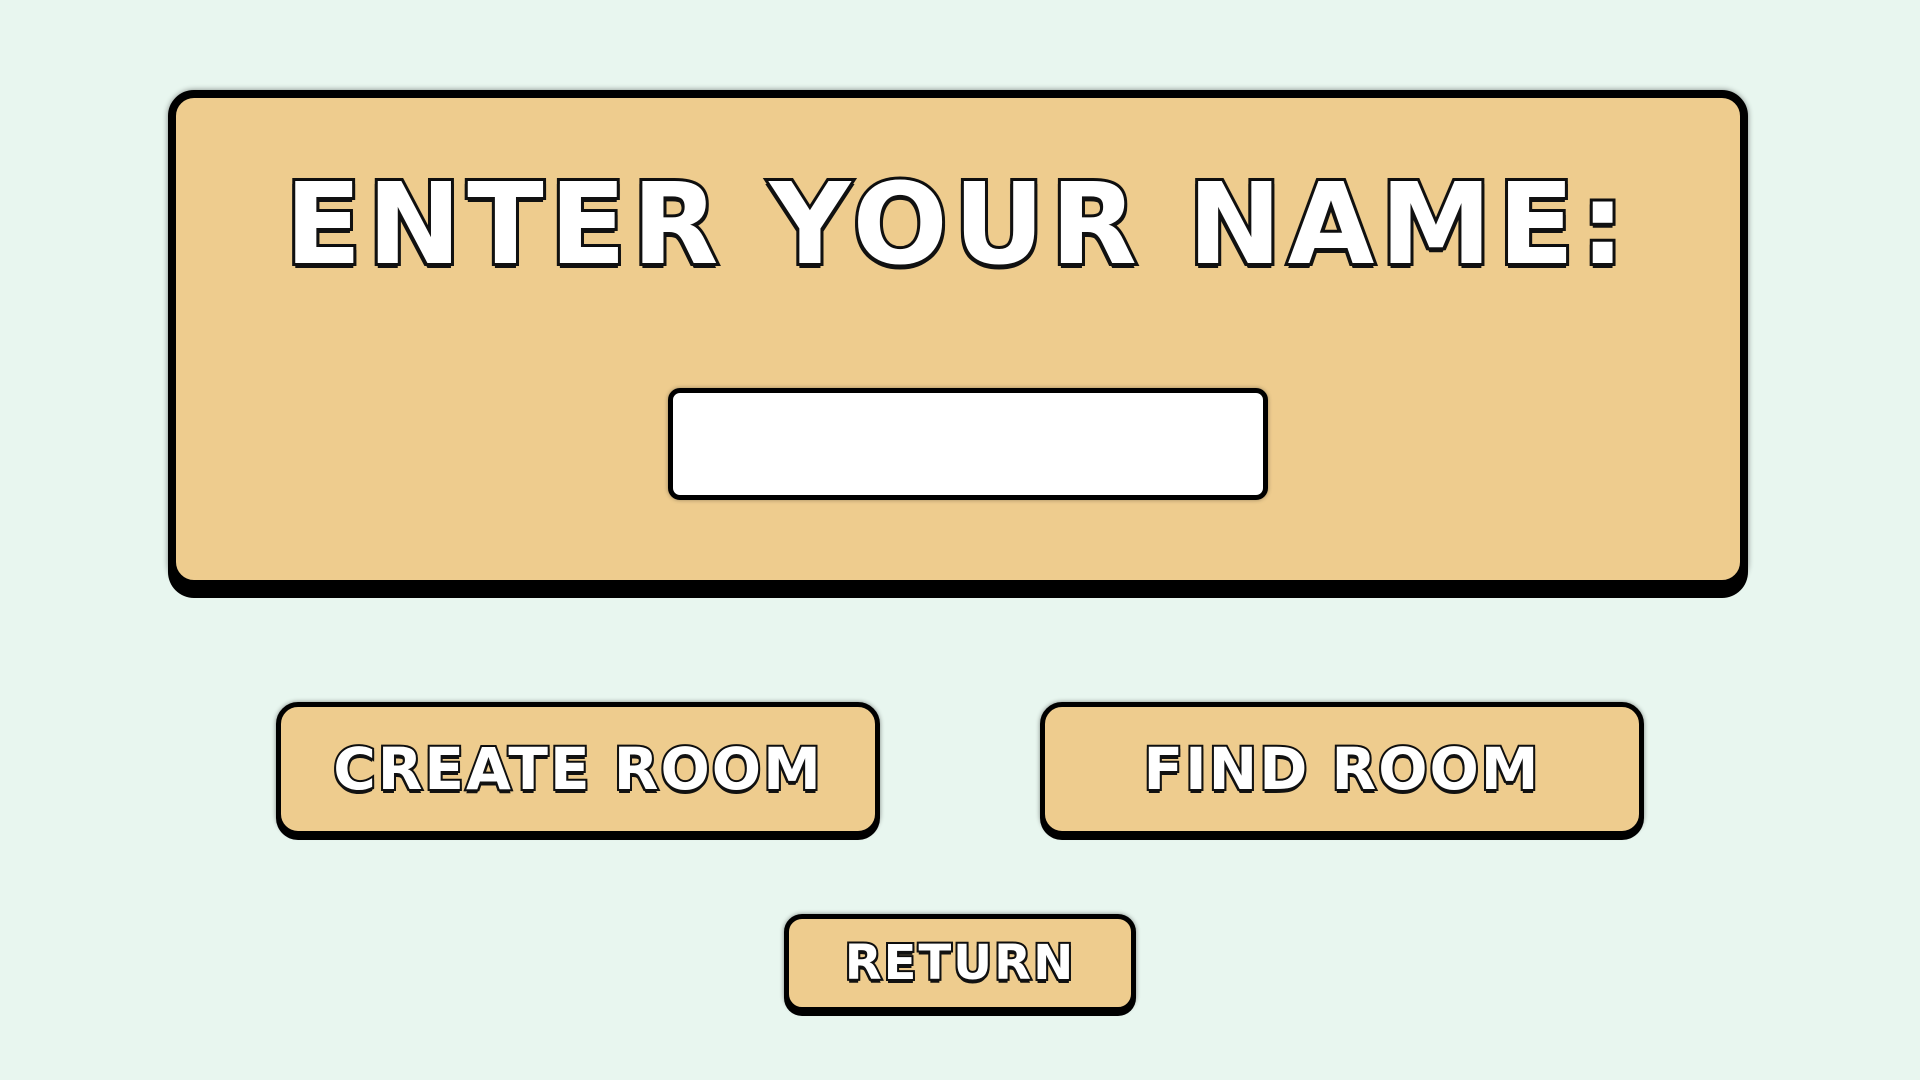  I want to click on return-label: RETURN, so click(959, 963).